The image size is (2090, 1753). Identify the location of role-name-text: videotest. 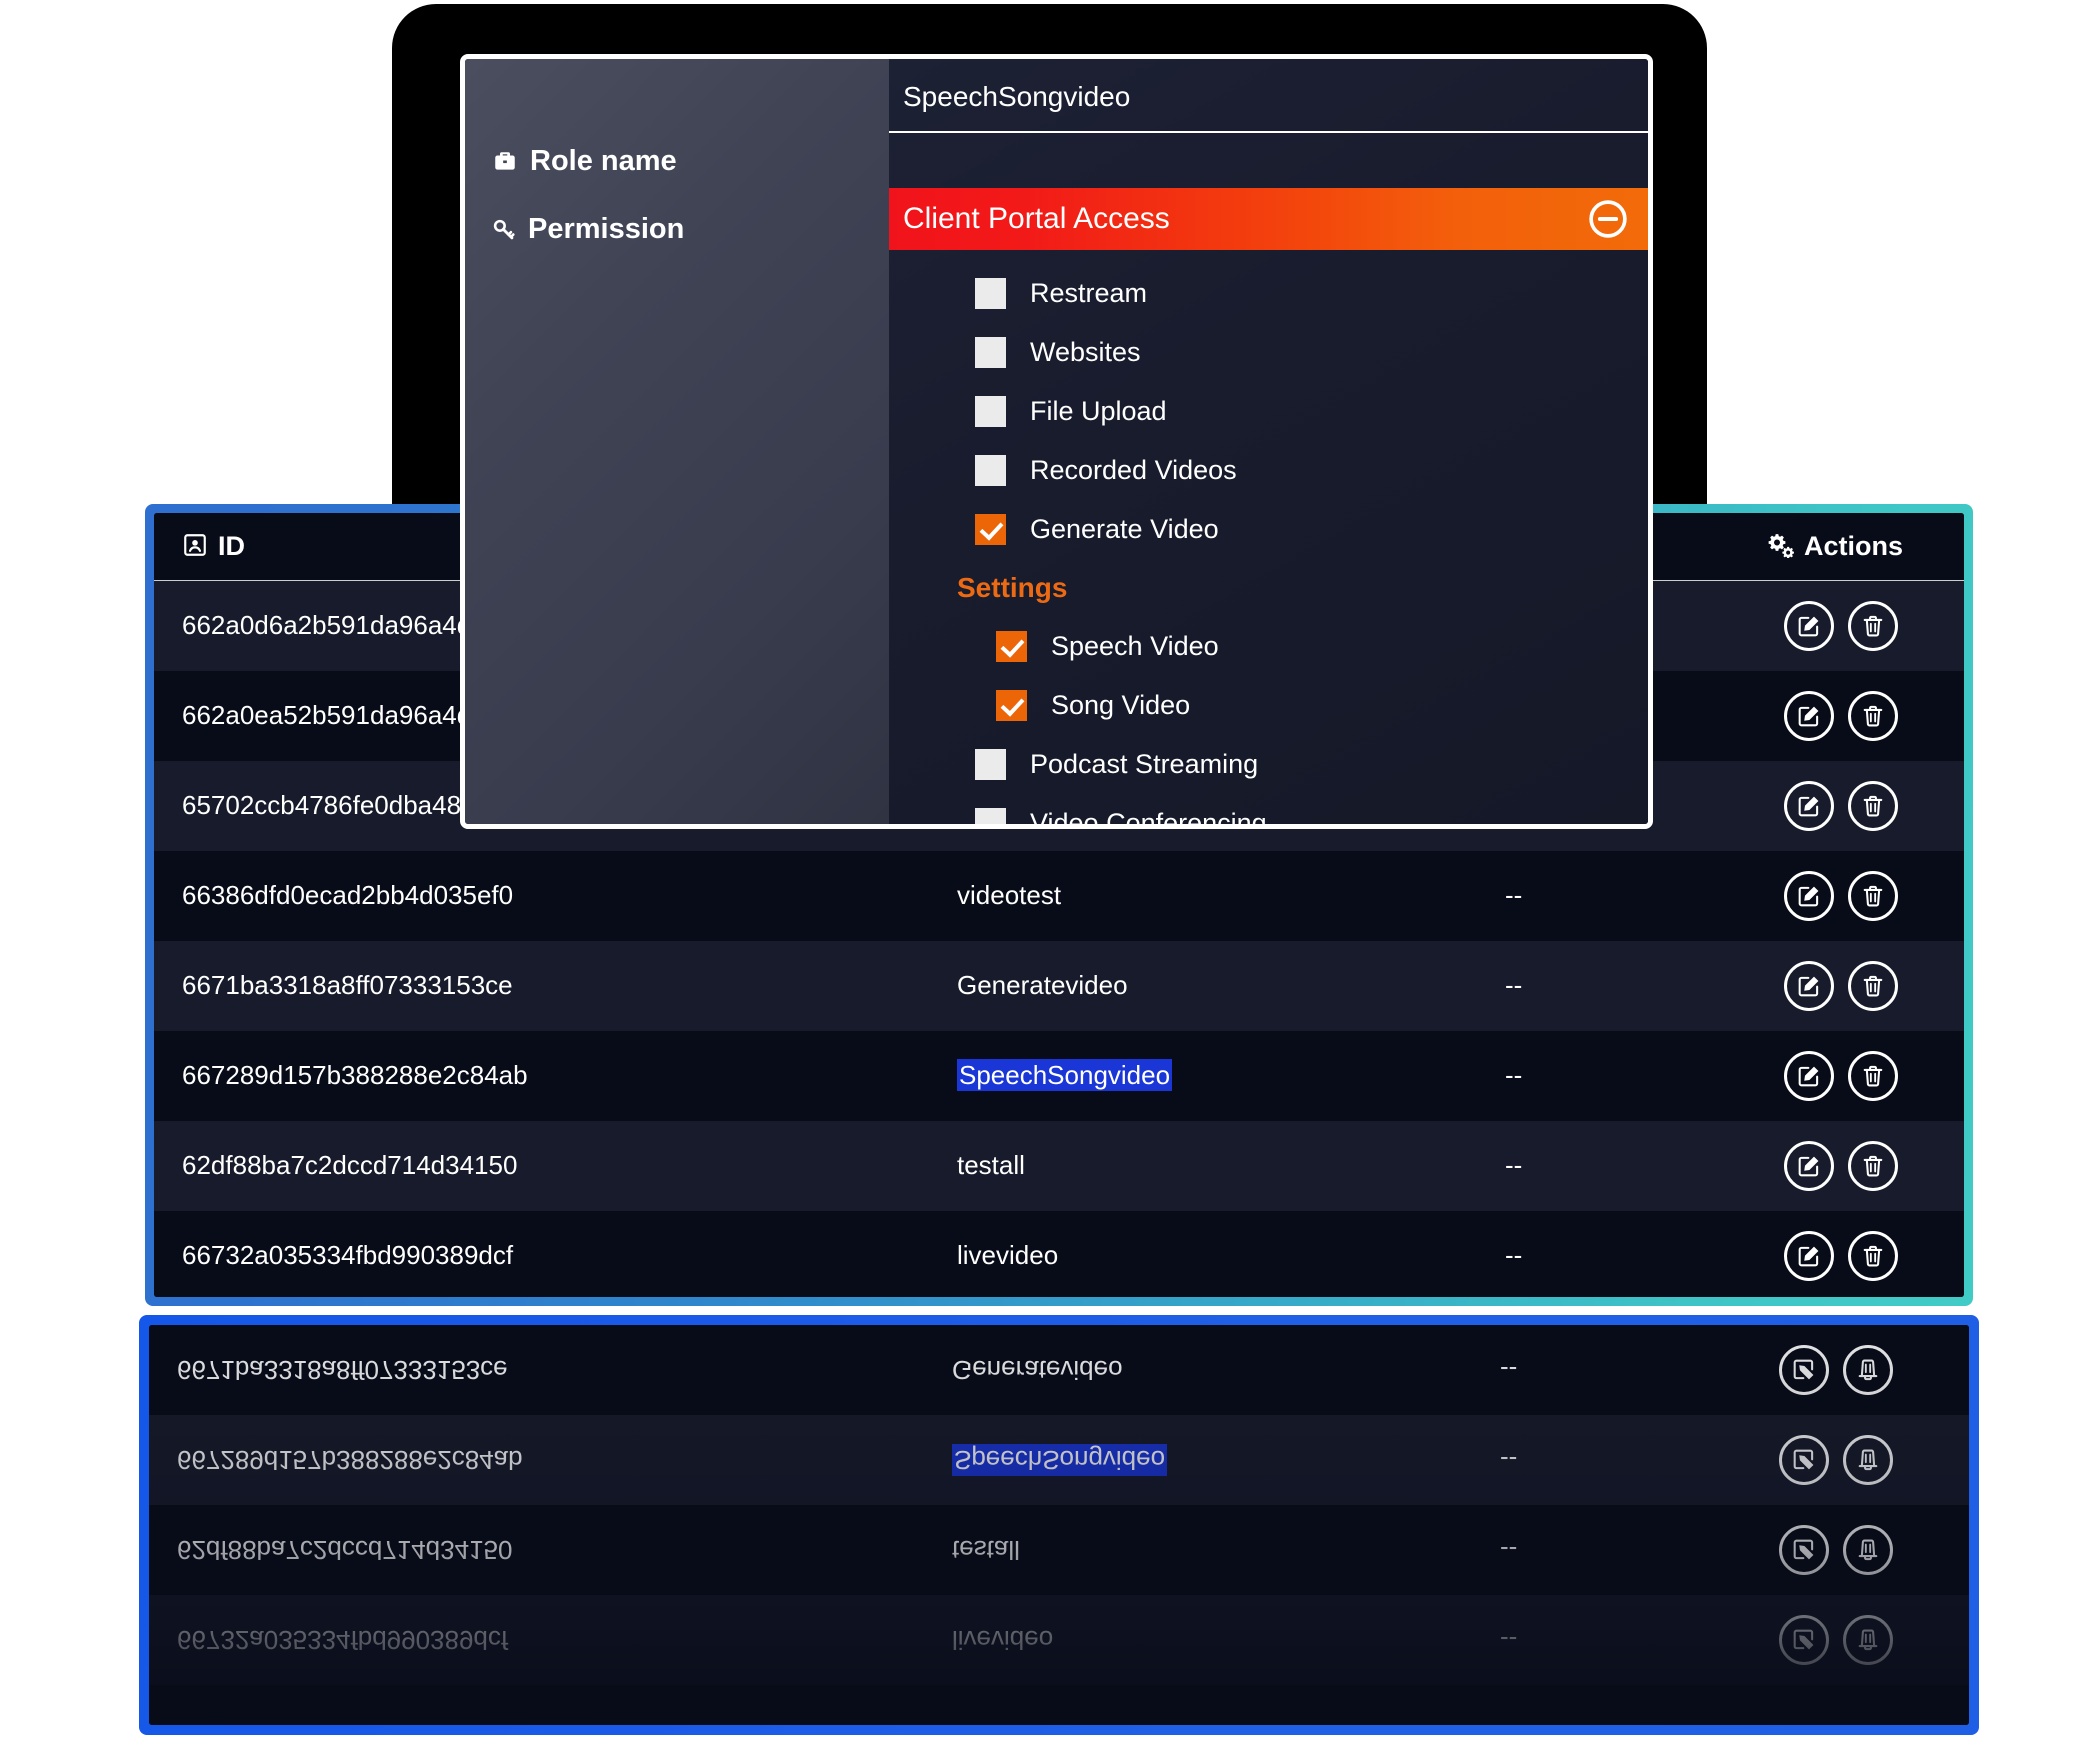
(1009, 895).